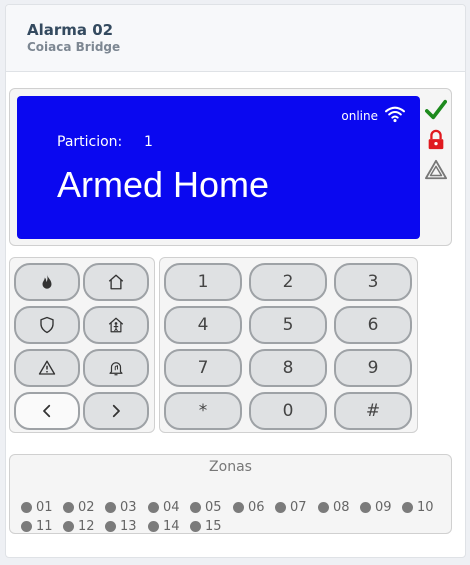 Image resolution: width=470 pixels, height=565 pixels. I want to click on zones-title: Zonas, so click(230, 467).